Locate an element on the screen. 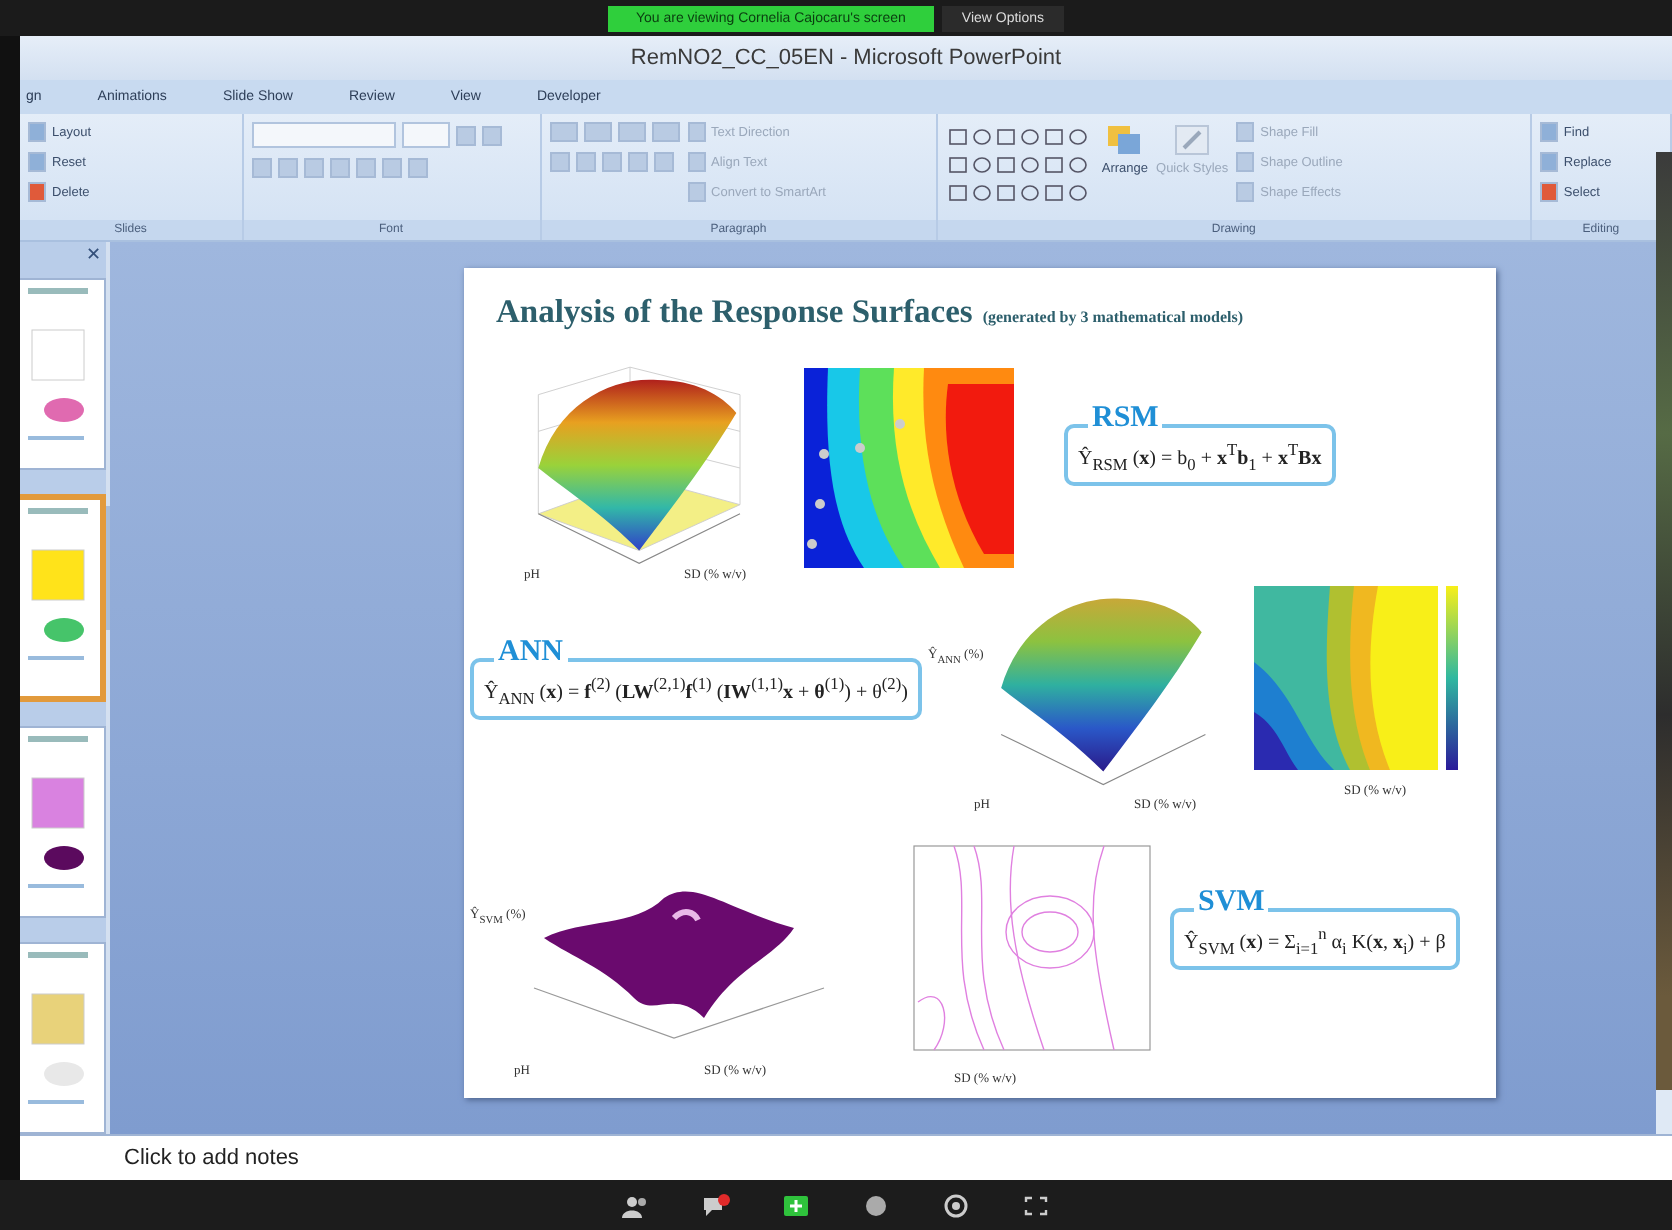 The height and width of the screenshot is (1230, 1672). model-label: ANN is located at coordinates (530, 653).